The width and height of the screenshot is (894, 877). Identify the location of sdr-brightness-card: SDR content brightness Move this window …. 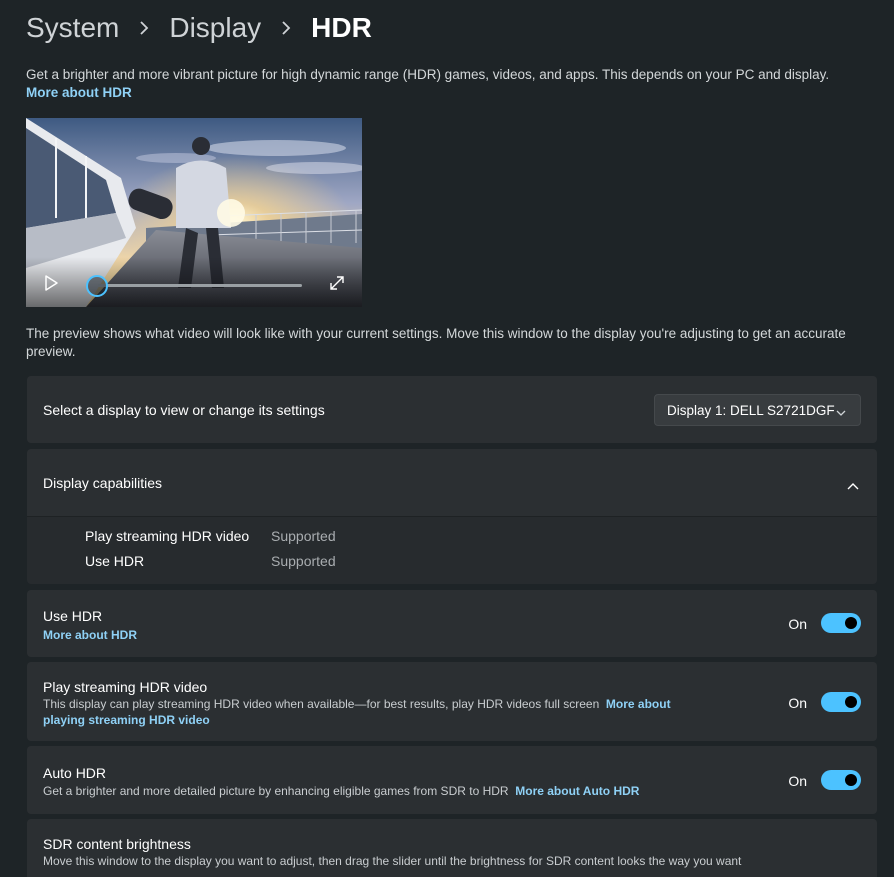
(452, 848).